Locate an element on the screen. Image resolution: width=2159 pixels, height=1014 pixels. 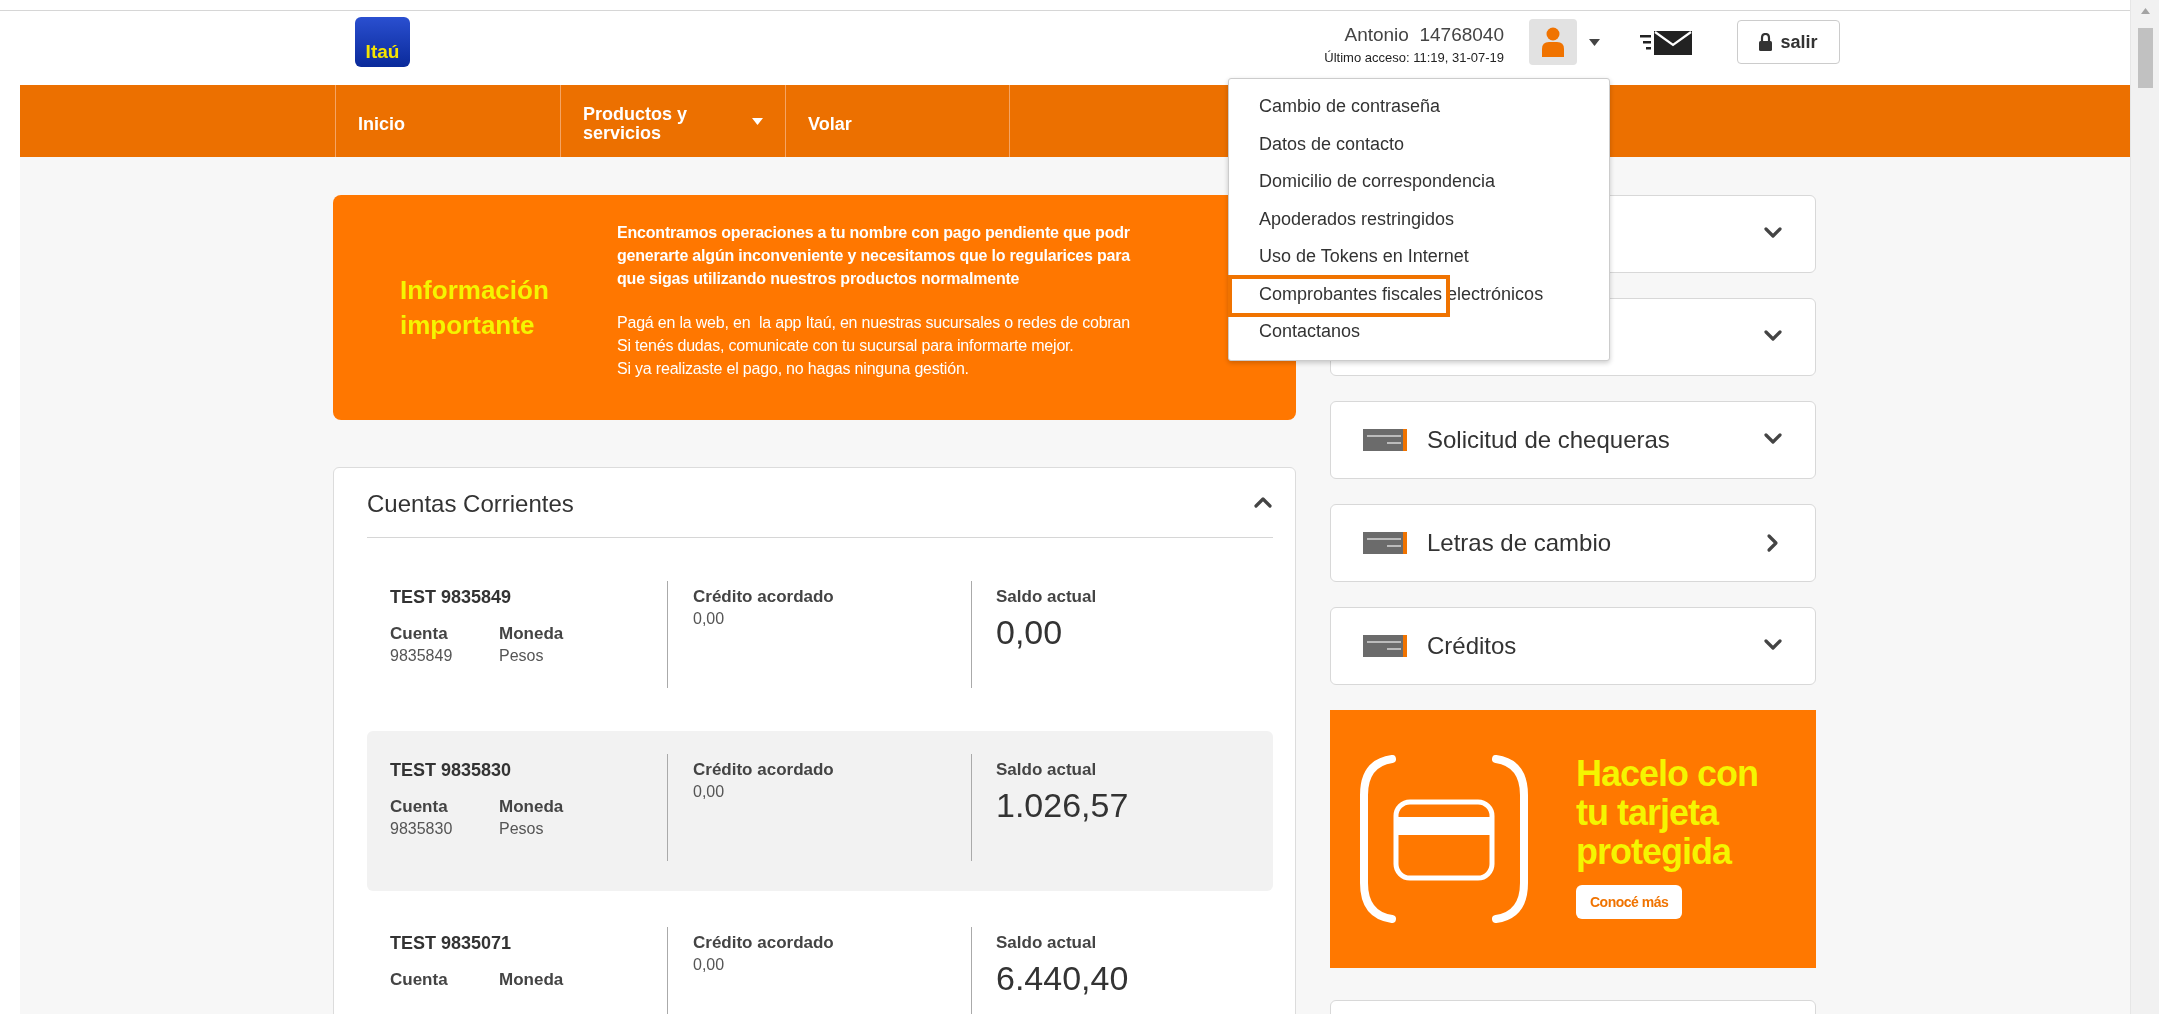
notice-text: que sigas utilizando nuestros productos normalmente is located at coordinates (819, 279).